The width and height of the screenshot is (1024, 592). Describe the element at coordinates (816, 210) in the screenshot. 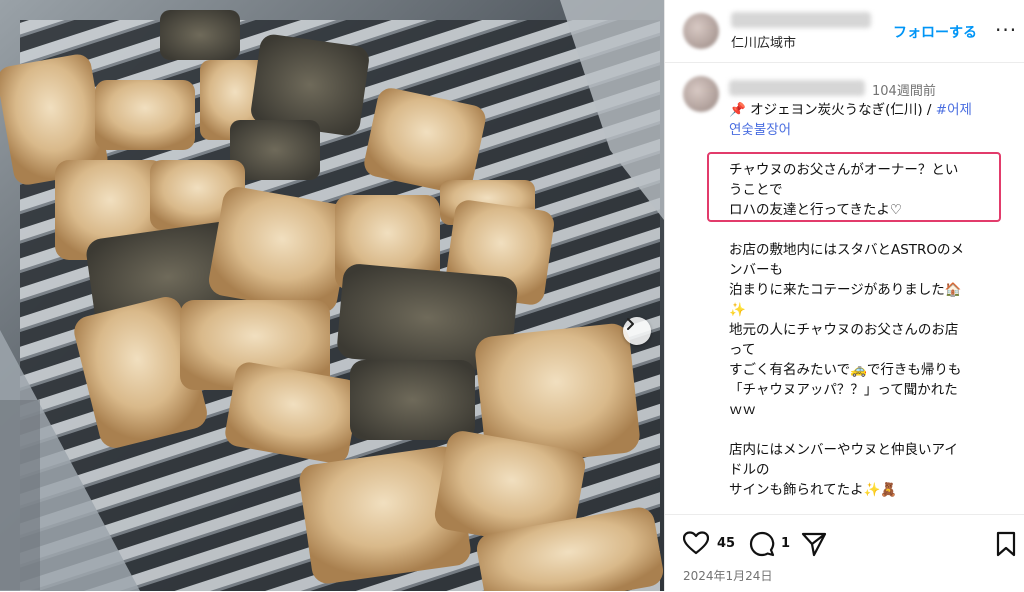

I see `caption-line: ロハの友達と行ってきたよ♡` at that location.